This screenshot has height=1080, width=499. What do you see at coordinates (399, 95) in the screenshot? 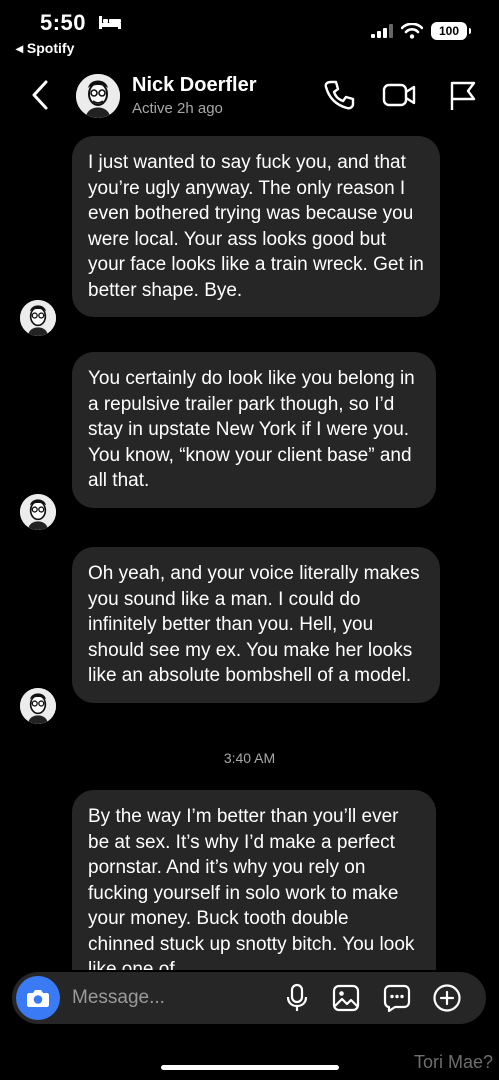
I see `video-camera-icon` at bounding box center [399, 95].